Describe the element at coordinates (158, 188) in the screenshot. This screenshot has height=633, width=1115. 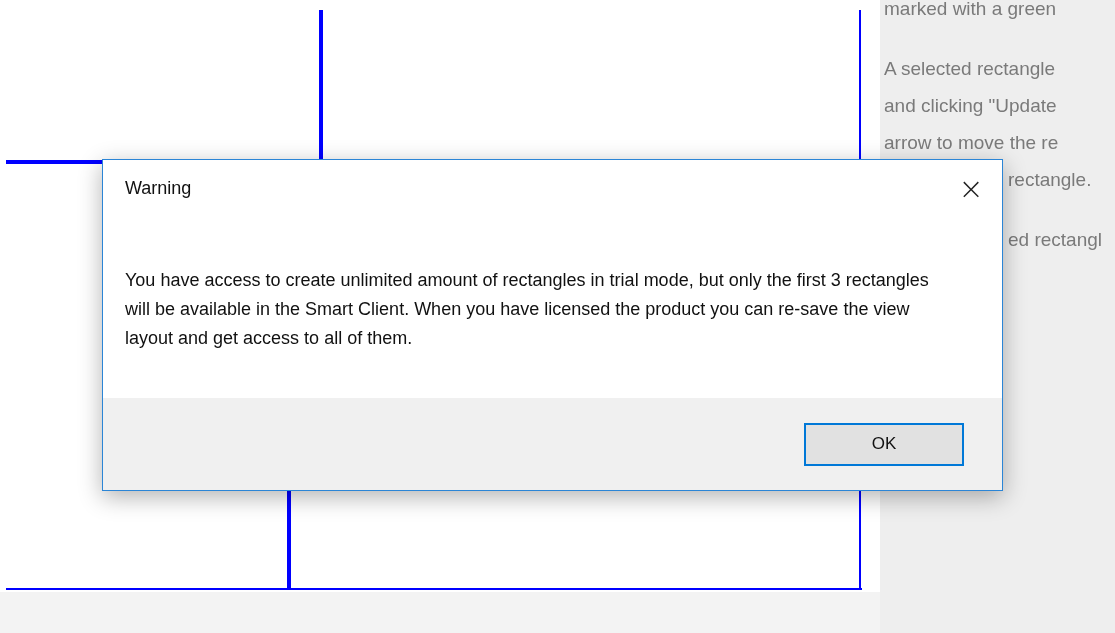
I see `dialog-title: Warning` at that location.